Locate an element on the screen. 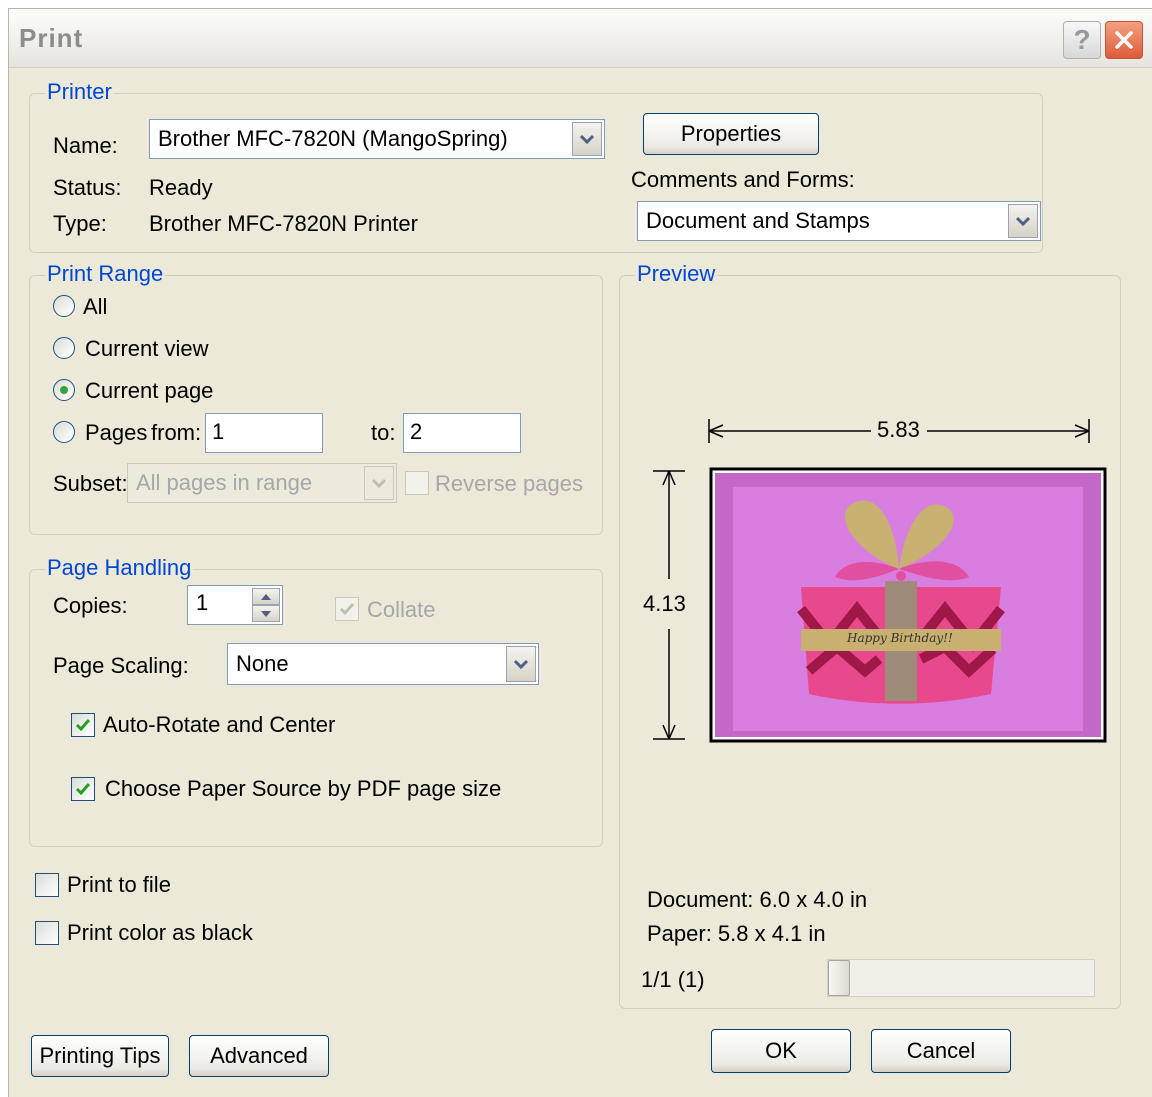 This screenshot has width=1152, height=1097. print-to-file-label: Print to file is located at coordinates (119, 885).